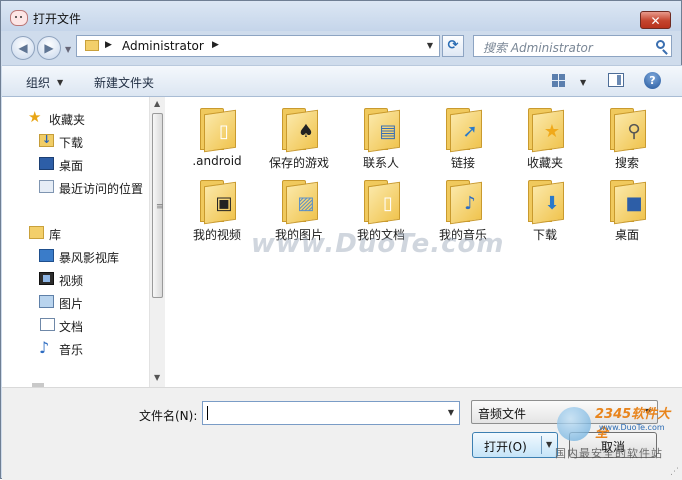 The image size is (682, 480). Describe the element at coordinates (68, 49) in the screenshot. I see `recent-pages-dropdown: ▼` at that location.